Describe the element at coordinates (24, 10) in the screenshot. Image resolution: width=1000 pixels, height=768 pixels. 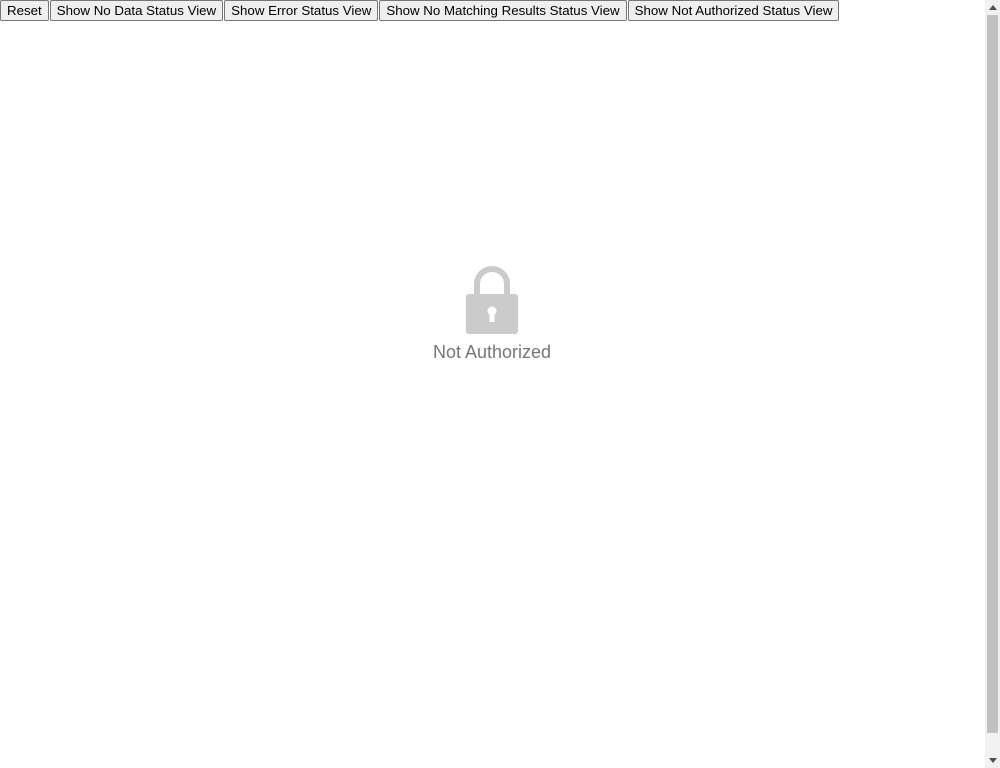
I see `reset-button: Reset` at that location.